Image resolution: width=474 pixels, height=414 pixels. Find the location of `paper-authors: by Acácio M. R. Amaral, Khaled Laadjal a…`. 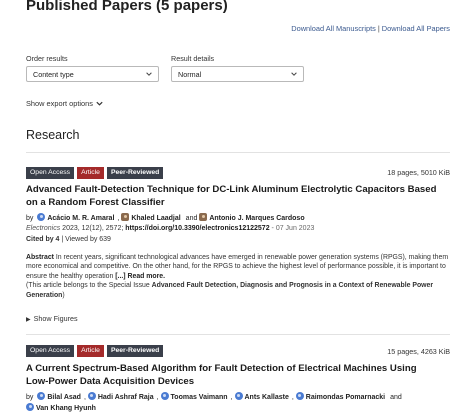

paper-authors: by Acácio M. R. Amaral, Khaled Laadjal a… is located at coordinates (165, 217).